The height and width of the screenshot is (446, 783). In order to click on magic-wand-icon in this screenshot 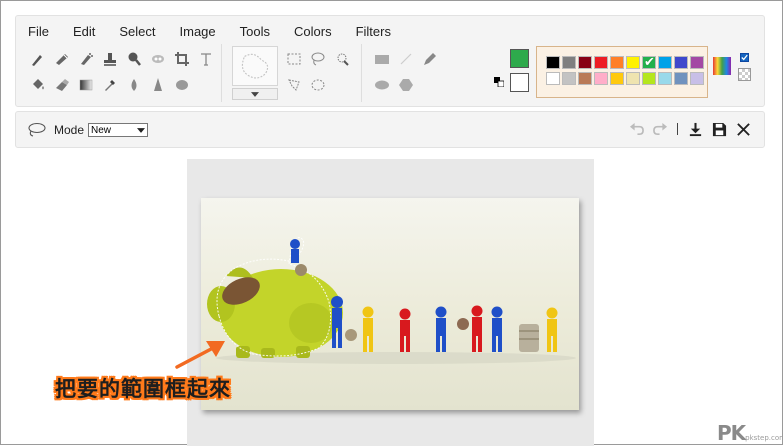, I will do `click(342, 59)`.